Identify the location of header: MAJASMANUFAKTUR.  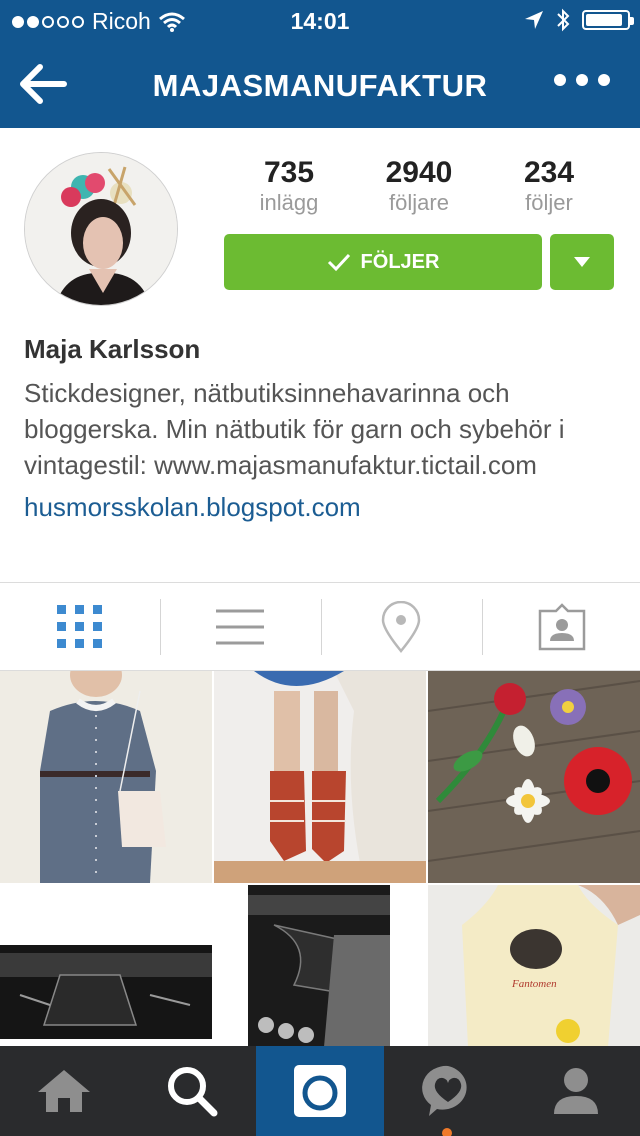
(320, 84).